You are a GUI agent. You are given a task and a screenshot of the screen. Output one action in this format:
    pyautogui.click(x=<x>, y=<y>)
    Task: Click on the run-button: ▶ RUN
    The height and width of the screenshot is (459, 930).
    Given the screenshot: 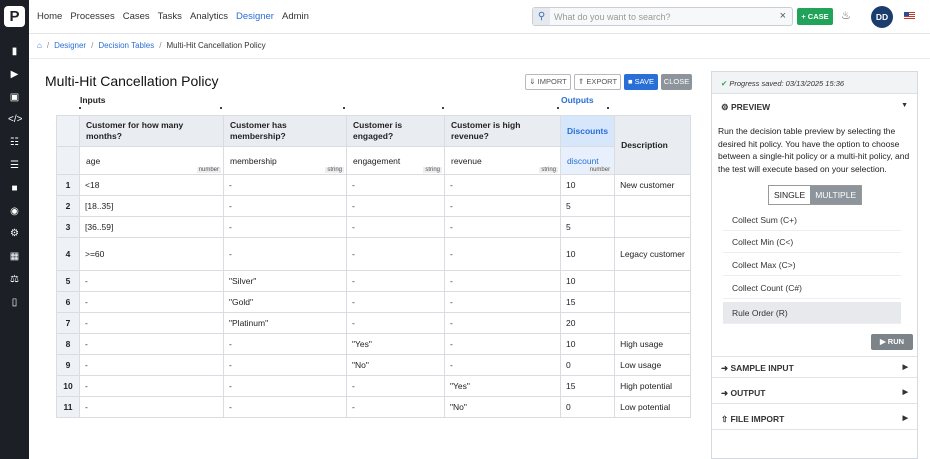 What is the action you would take?
    pyautogui.click(x=892, y=342)
    